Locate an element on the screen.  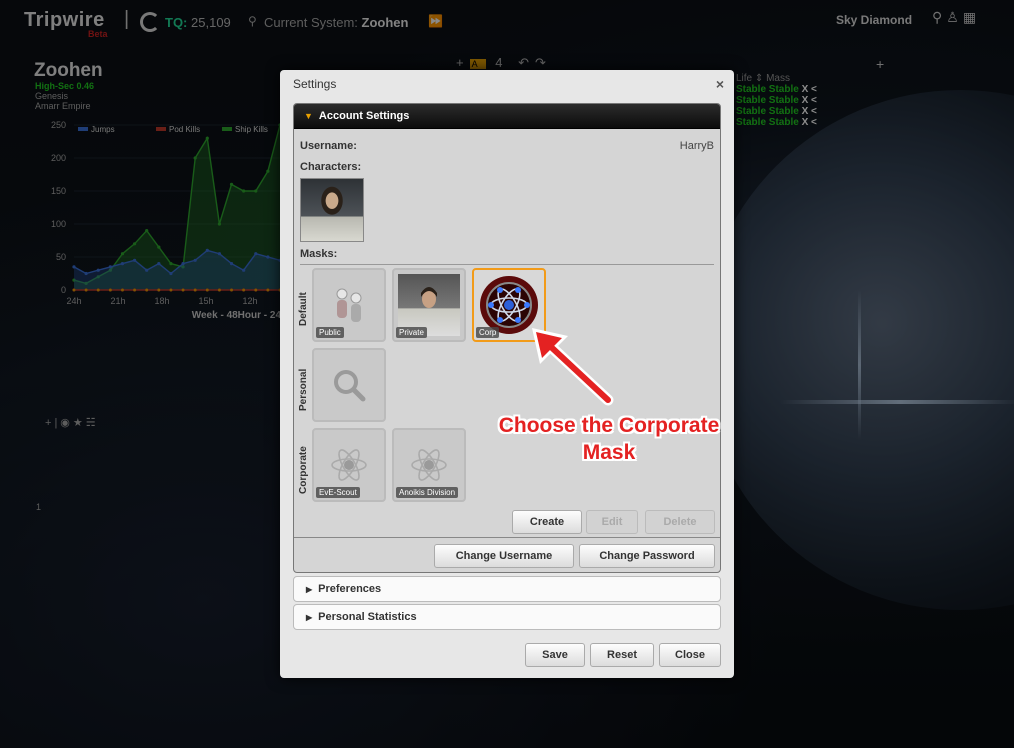
masks-label: Masks: is located at coordinates (319, 254).